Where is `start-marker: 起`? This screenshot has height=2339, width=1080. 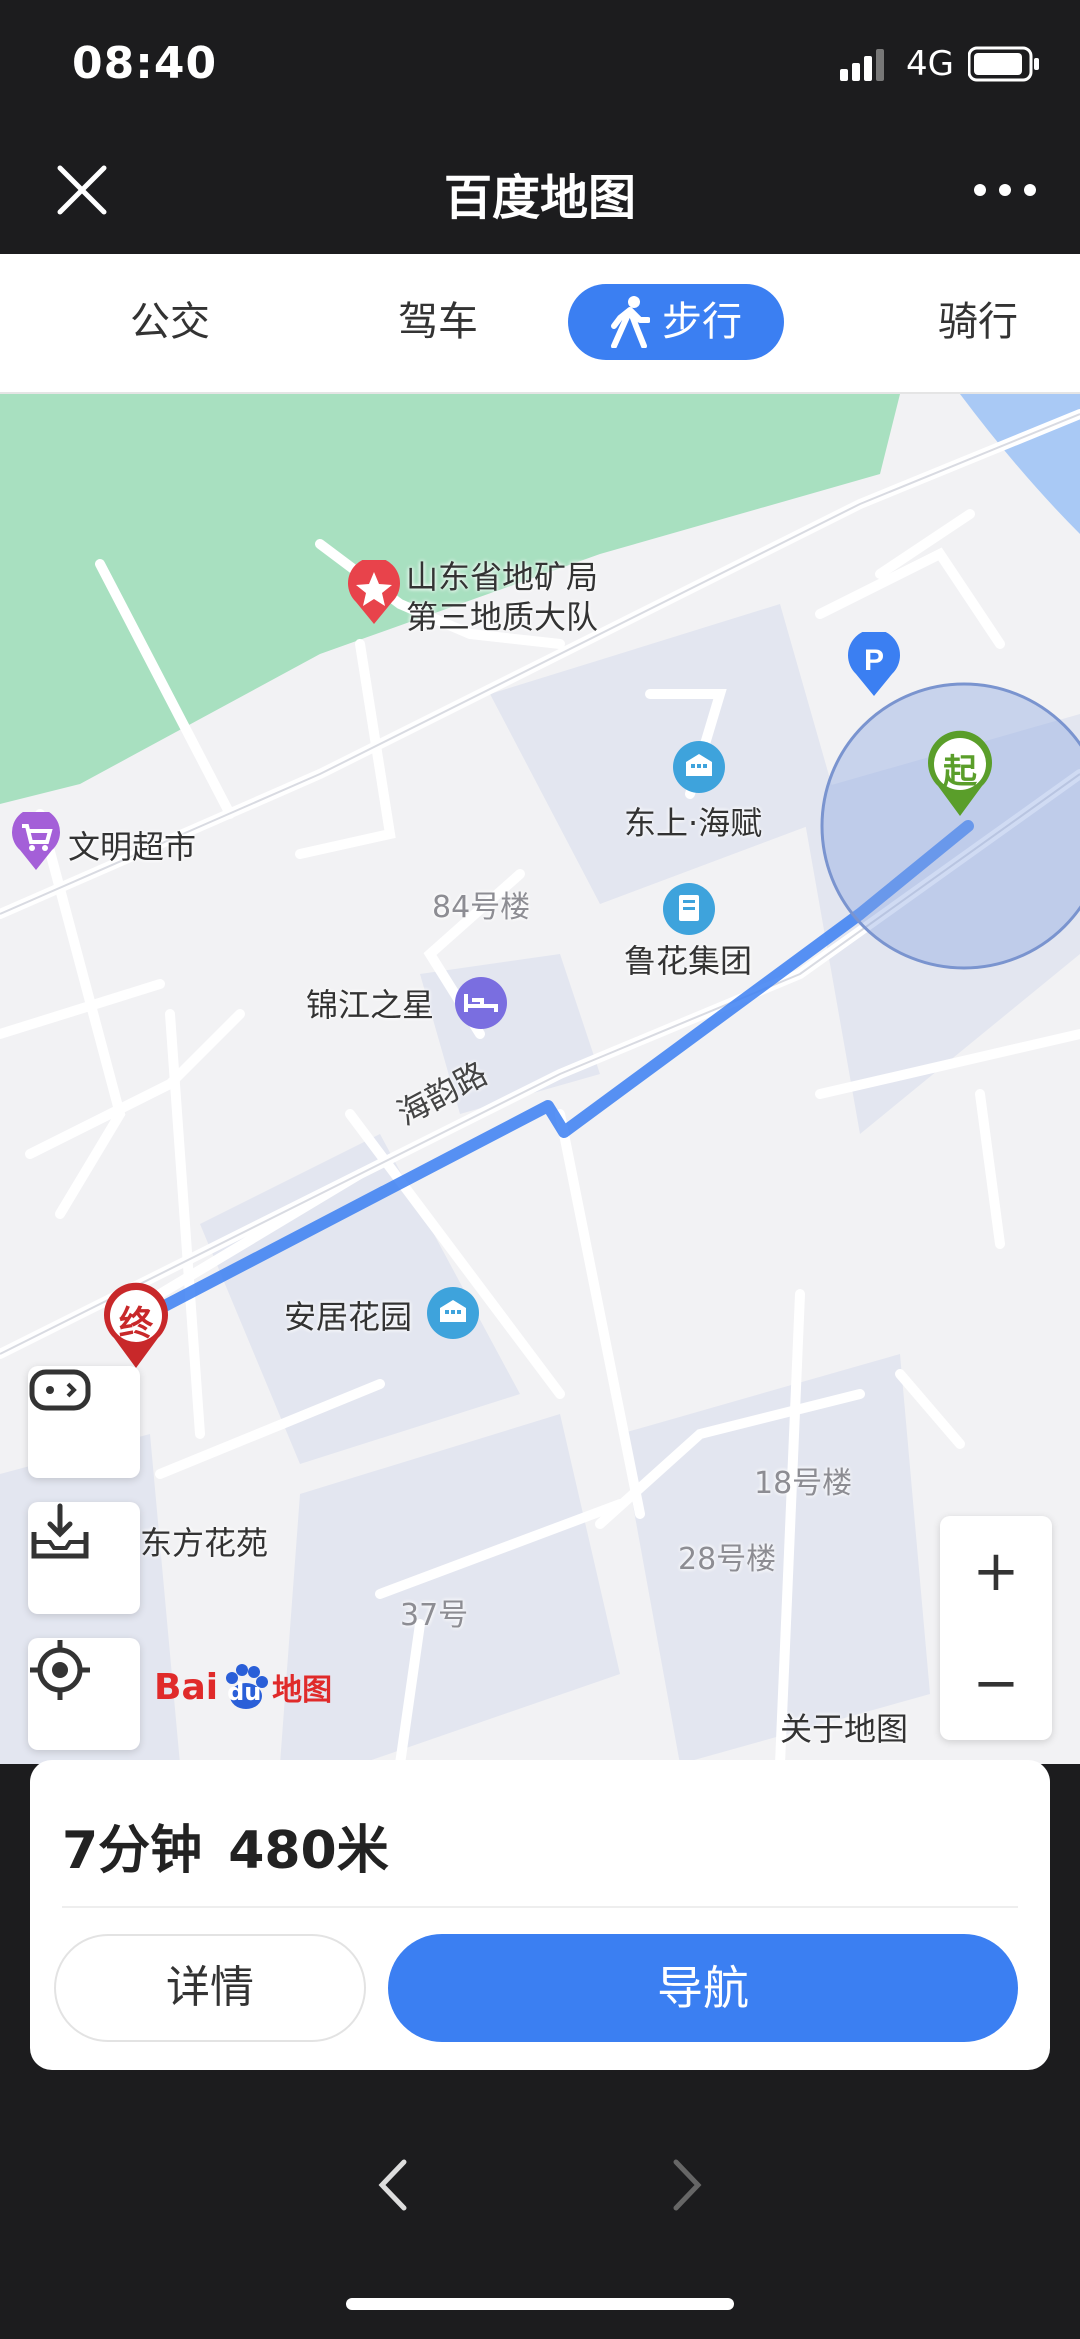
start-marker: 起 is located at coordinates (960, 773).